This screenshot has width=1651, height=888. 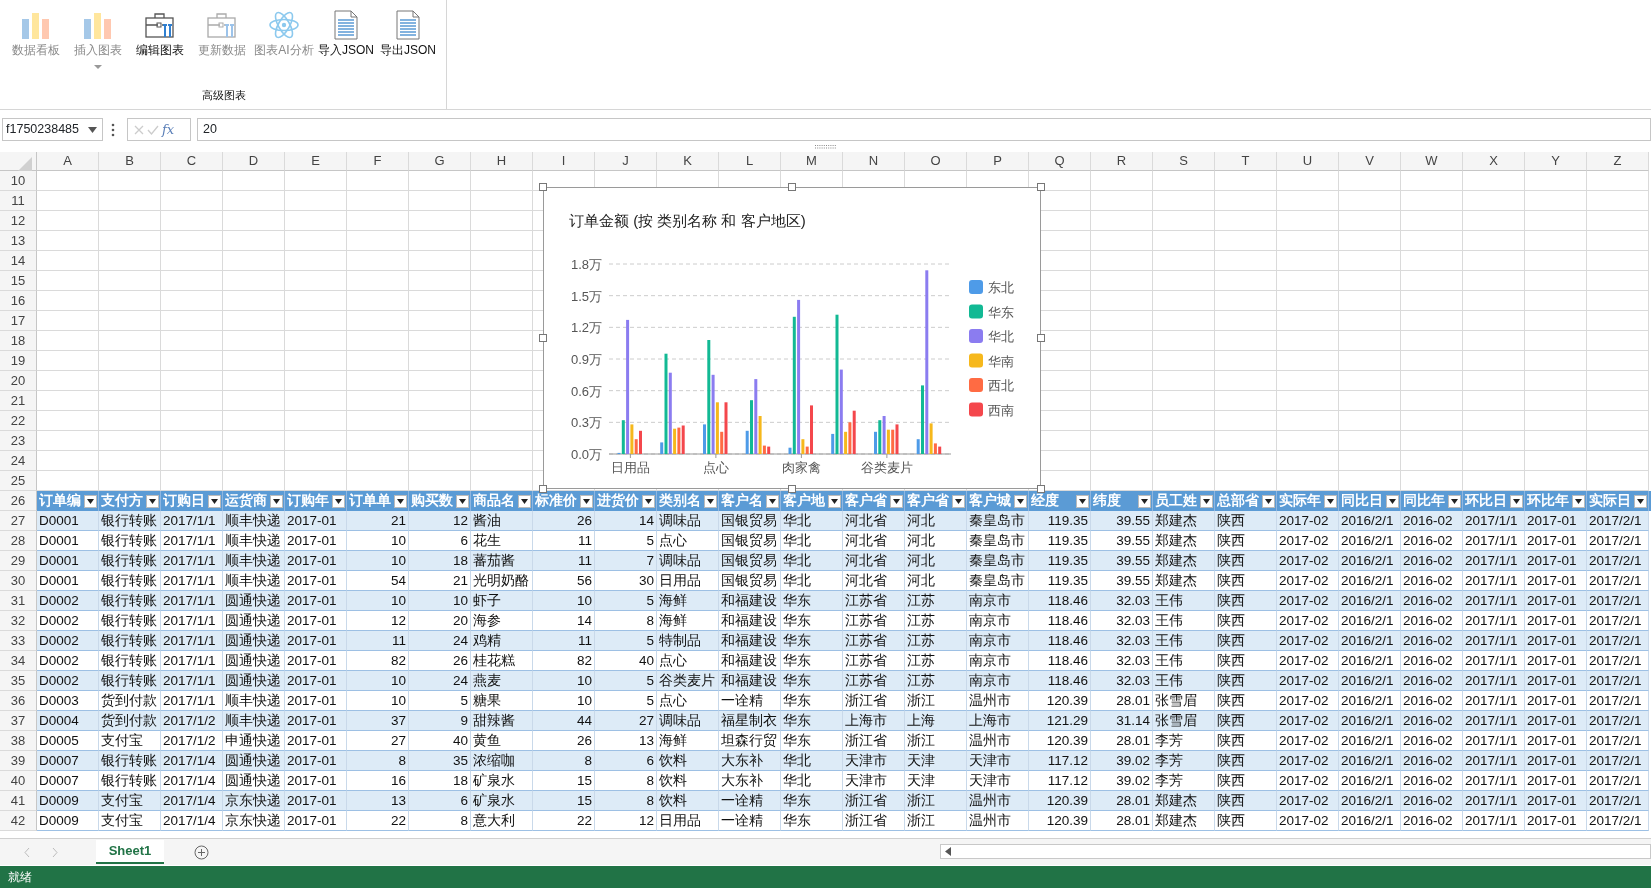 What do you see at coordinates (130, 161) in the screenshot?
I see `column-header: B` at bounding box center [130, 161].